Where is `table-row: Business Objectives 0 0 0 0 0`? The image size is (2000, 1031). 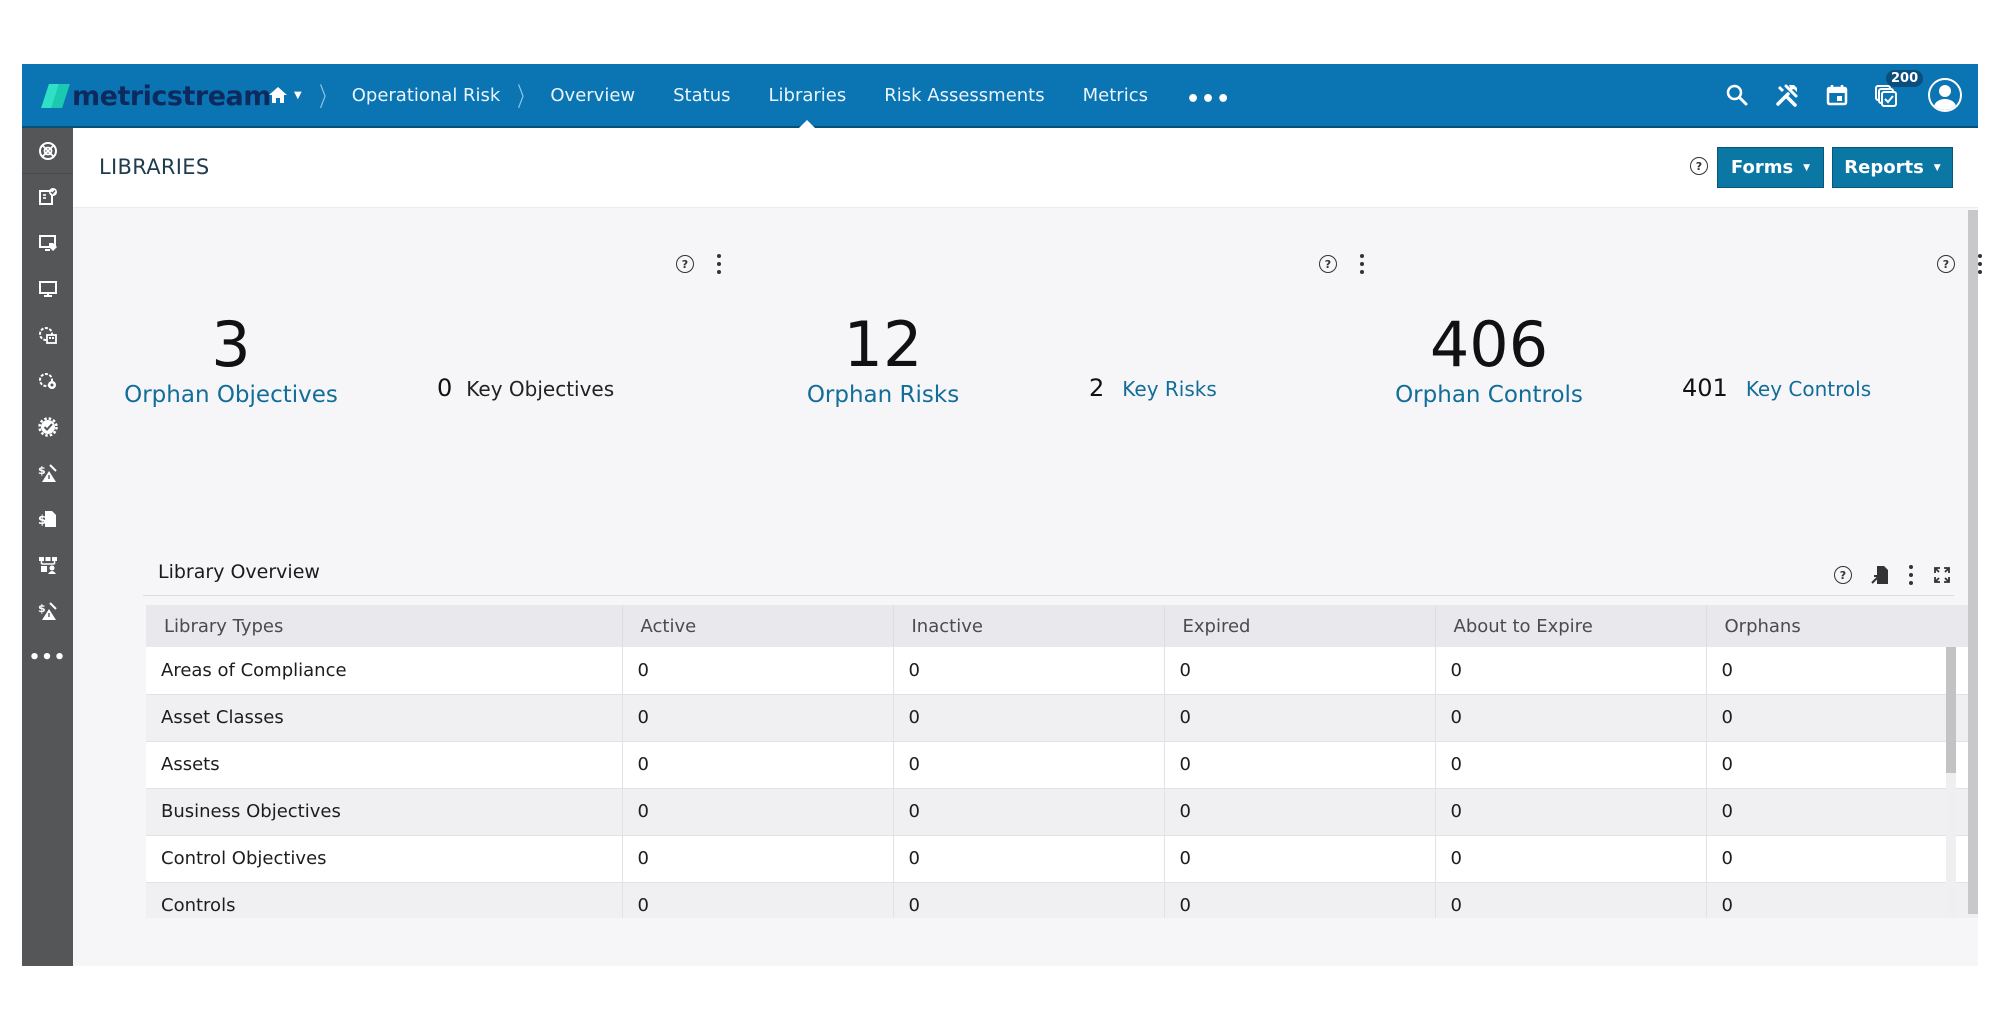 table-row: Business Objectives 0 0 0 0 0 is located at coordinates (1062, 812).